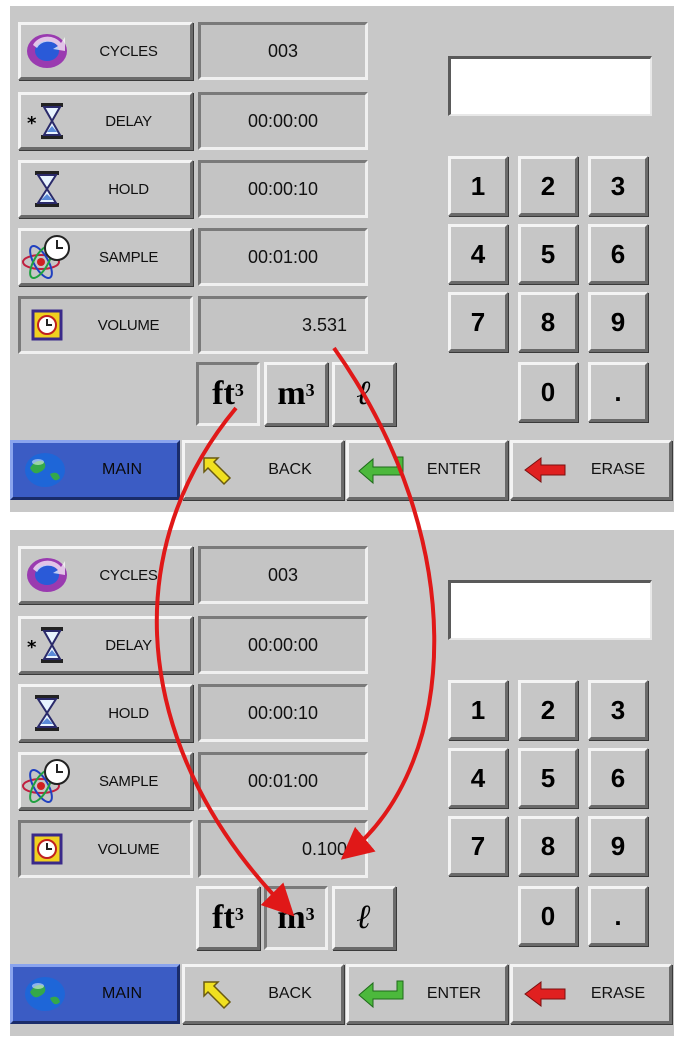 The image size is (674, 1042). I want to click on volume-value: 0.100, so click(283, 849).